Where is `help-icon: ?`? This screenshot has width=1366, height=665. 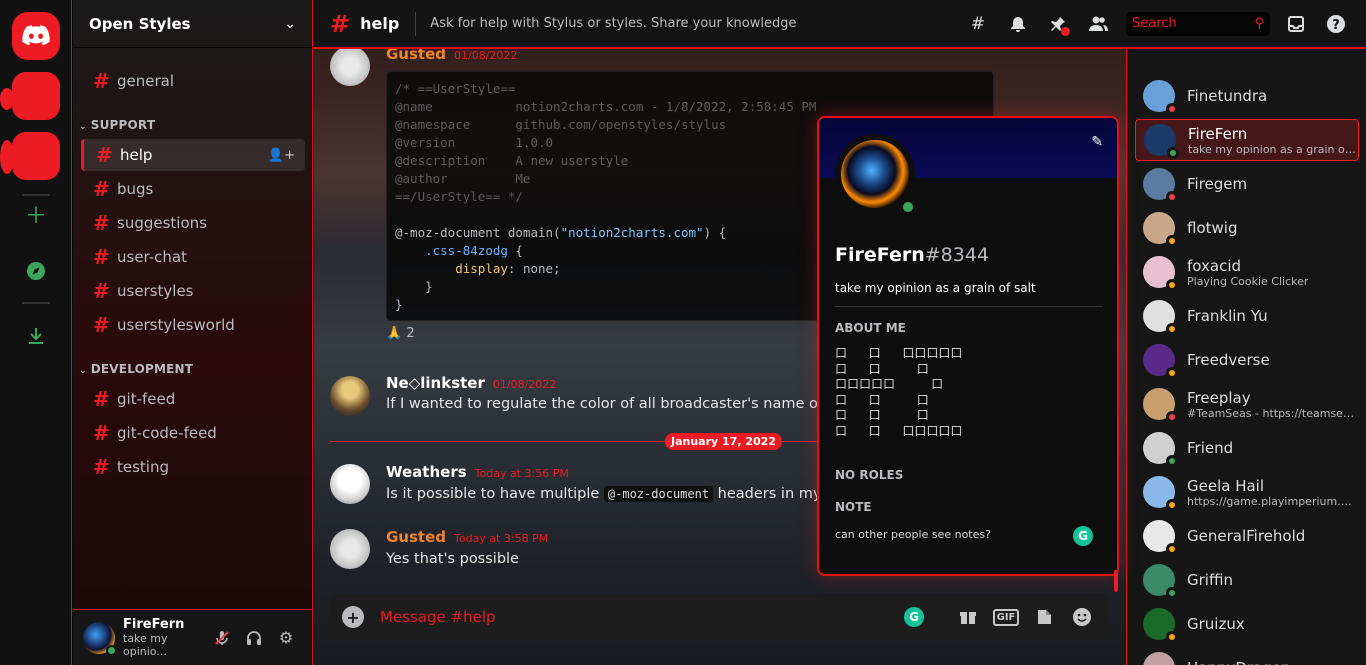 help-icon: ? is located at coordinates (1336, 24).